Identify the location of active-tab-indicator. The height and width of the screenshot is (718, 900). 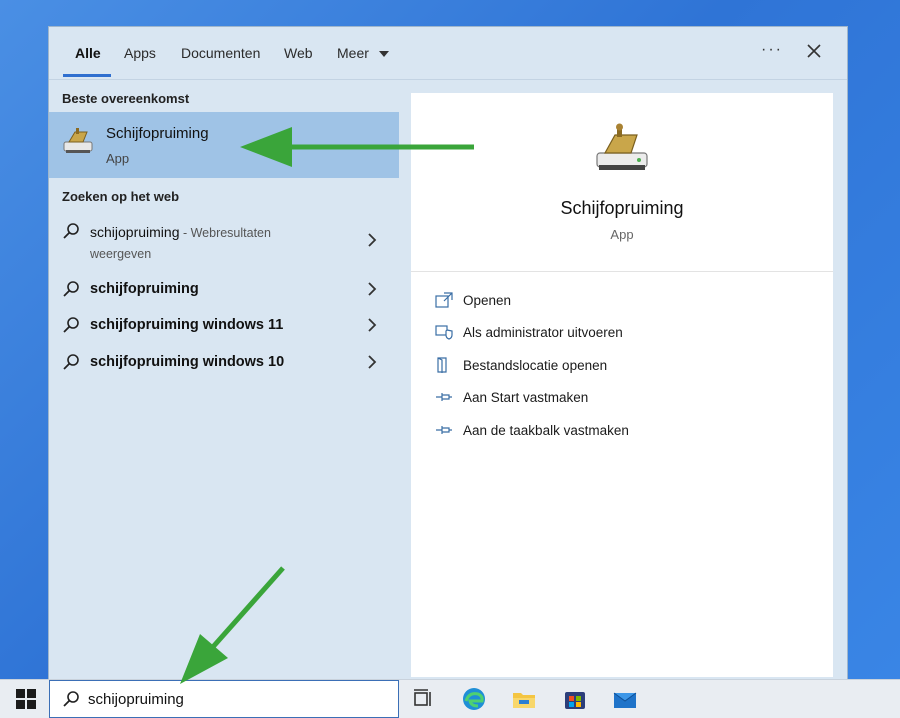
(87, 75).